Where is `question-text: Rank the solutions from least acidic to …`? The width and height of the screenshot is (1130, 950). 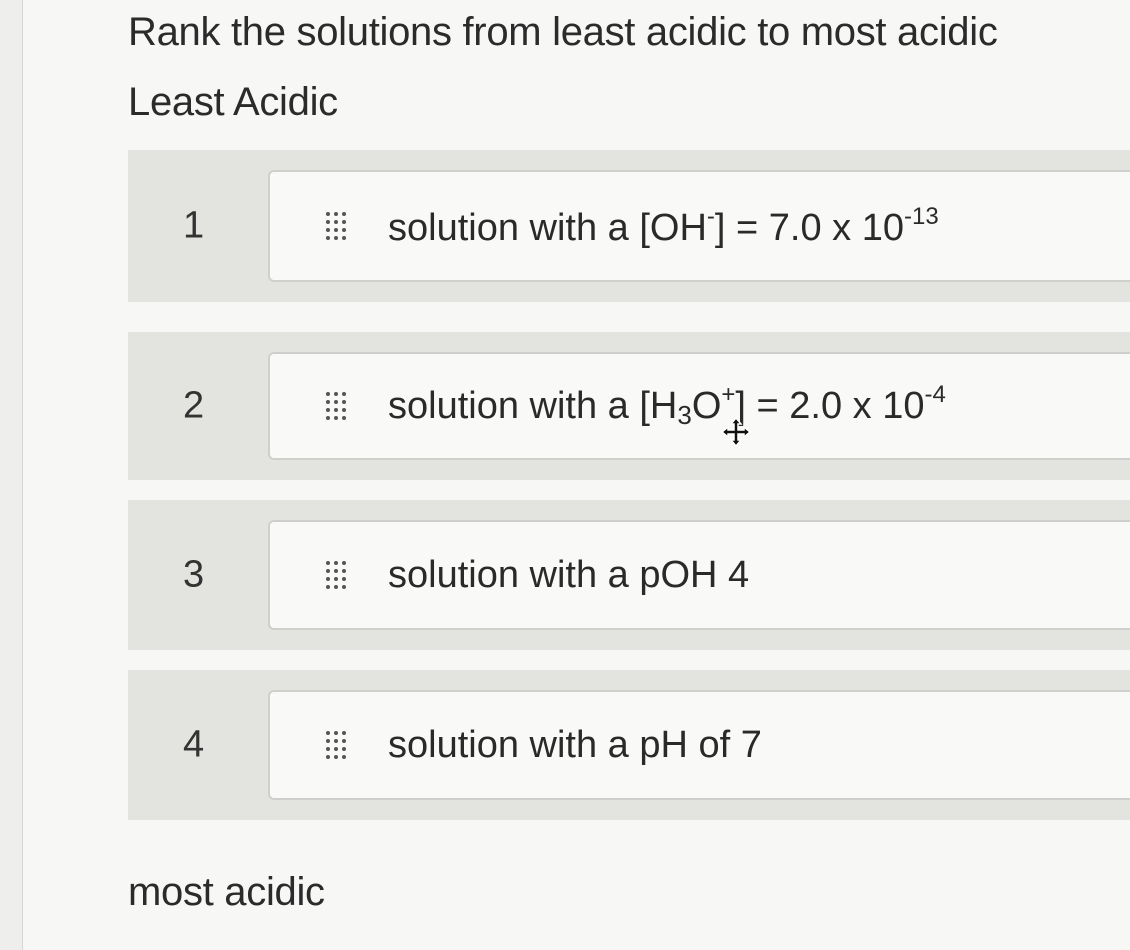 question-text: Rank the solutions from least acidic to … is located at coordinates (563, 32).